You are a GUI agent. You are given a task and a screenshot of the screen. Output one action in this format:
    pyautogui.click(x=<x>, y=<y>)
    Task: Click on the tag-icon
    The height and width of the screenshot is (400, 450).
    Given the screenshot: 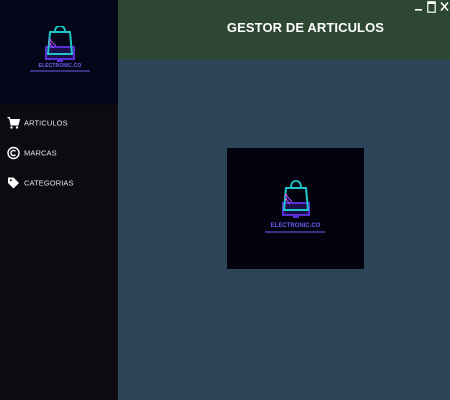 What is the action you would take?
    pyautogui.click(x=13, y=183)
    